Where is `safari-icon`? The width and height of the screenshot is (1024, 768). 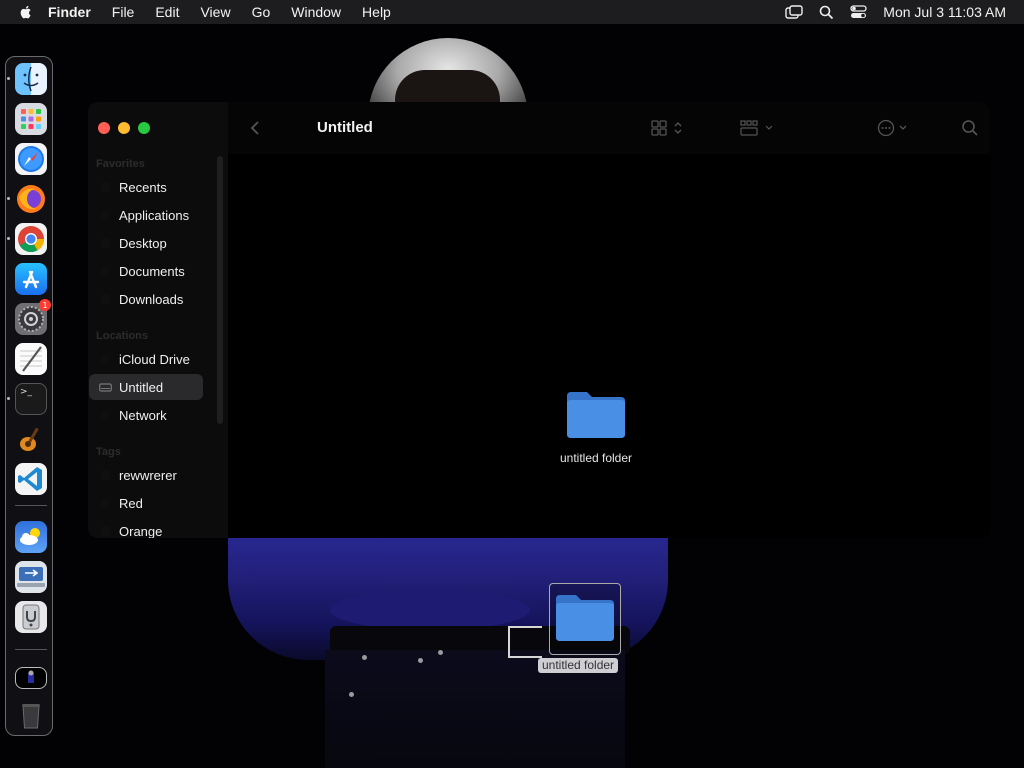 safari-icon is located at coordinates (31, 159).